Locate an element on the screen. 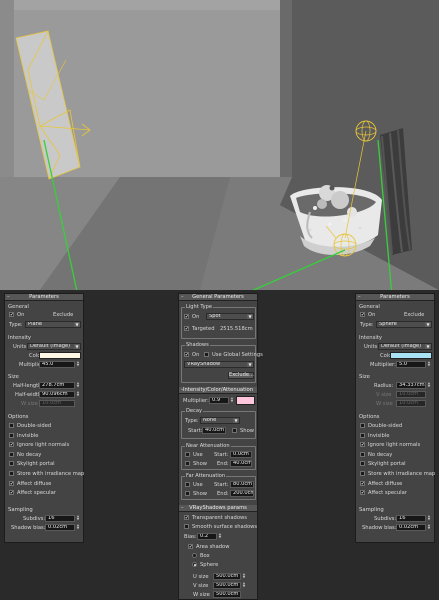  transparent-shadows-checkbox is located at coordinates (186, 517).